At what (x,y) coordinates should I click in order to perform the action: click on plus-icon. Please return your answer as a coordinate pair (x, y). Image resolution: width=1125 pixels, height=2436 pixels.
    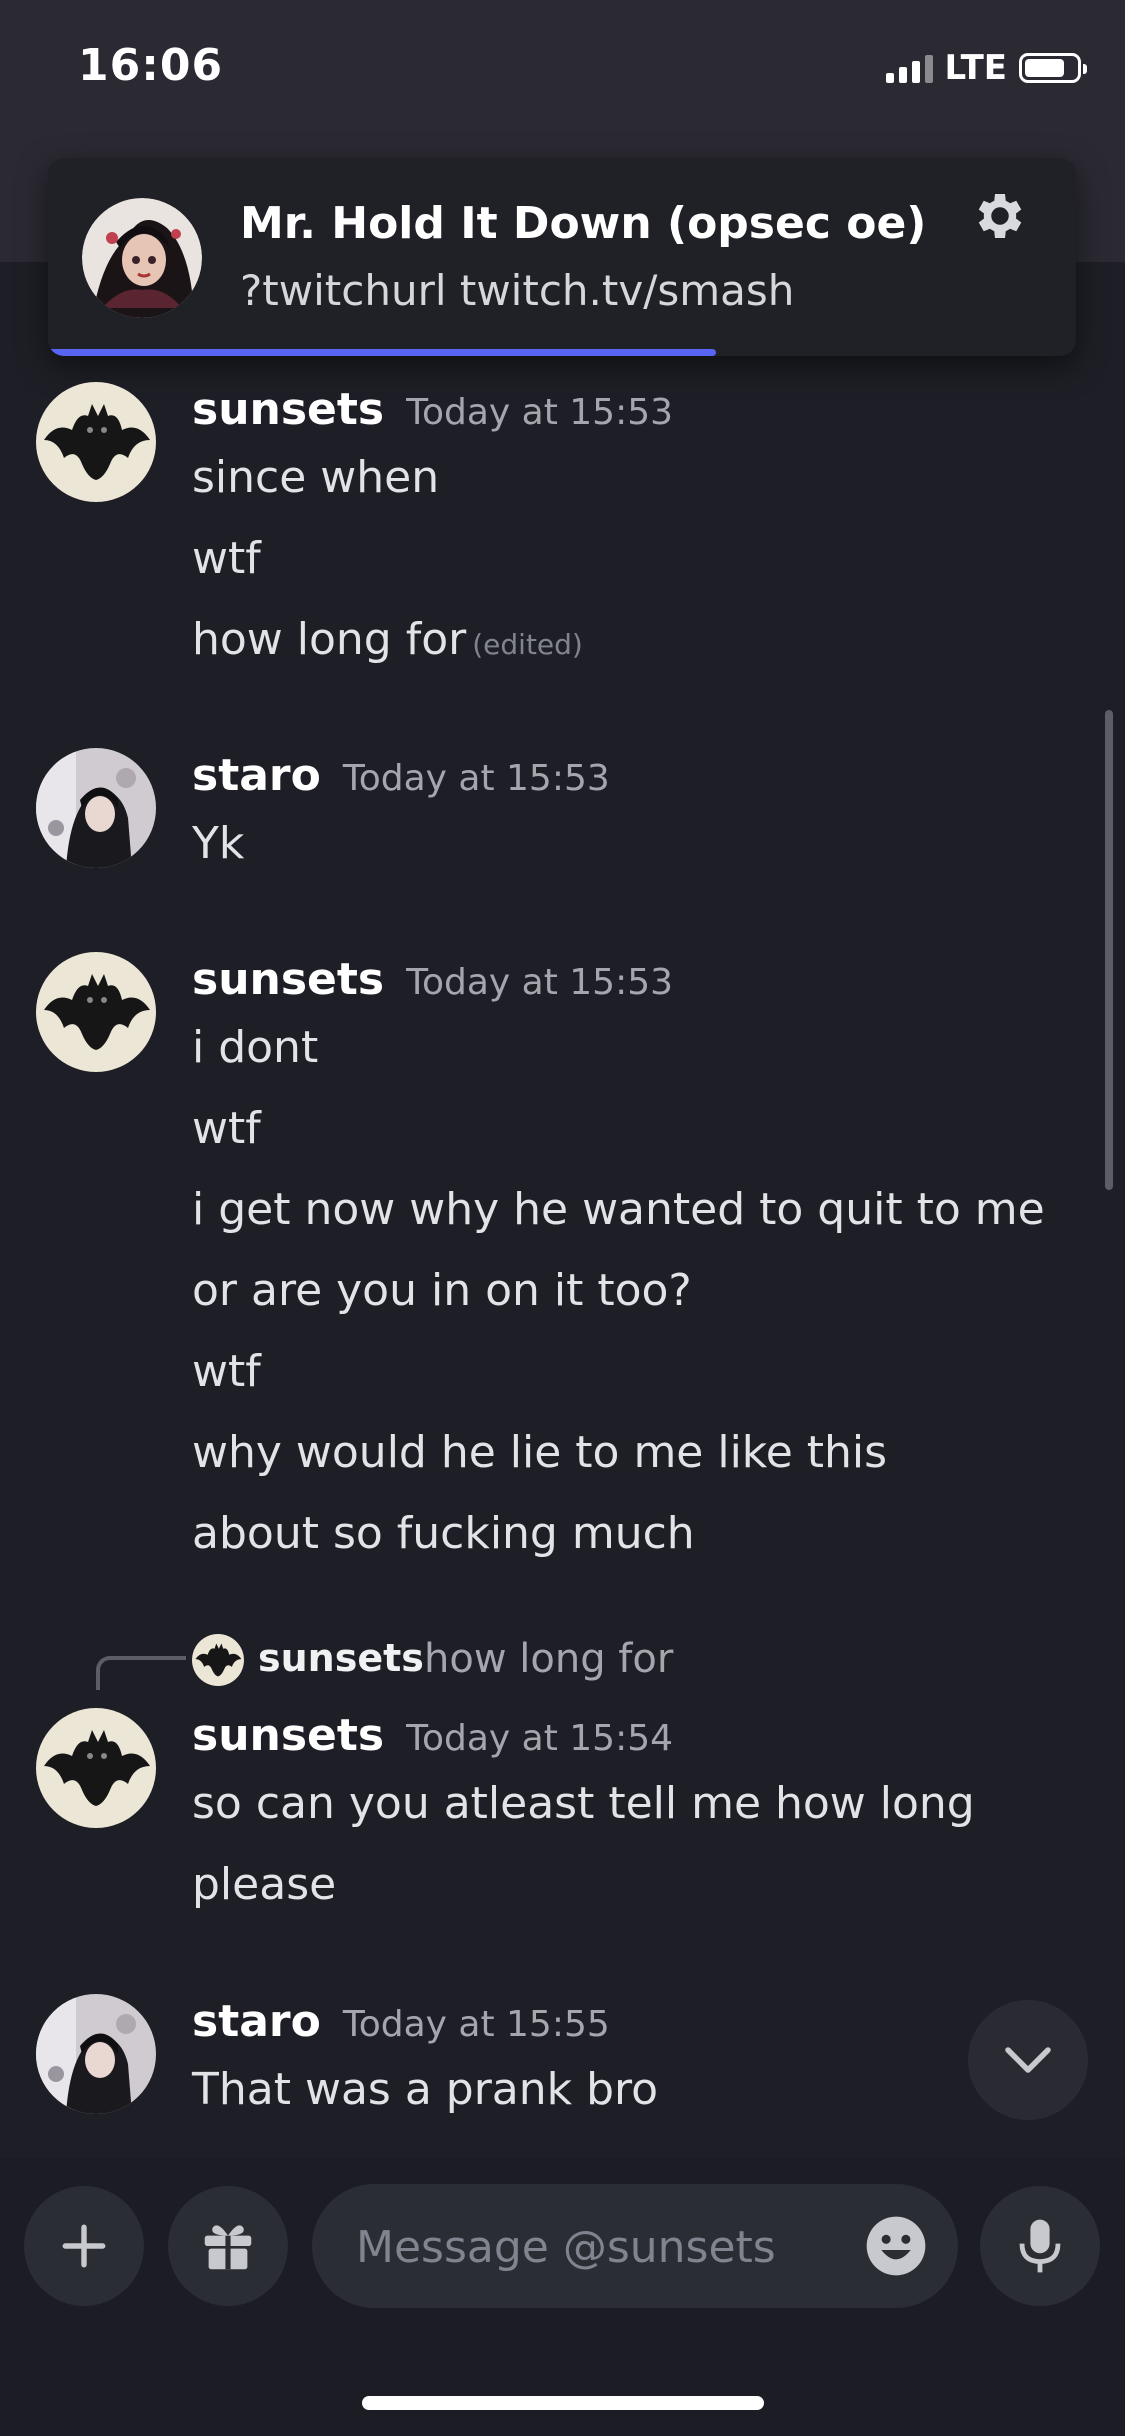
    Looking at the image, I should click on (84, 2246).